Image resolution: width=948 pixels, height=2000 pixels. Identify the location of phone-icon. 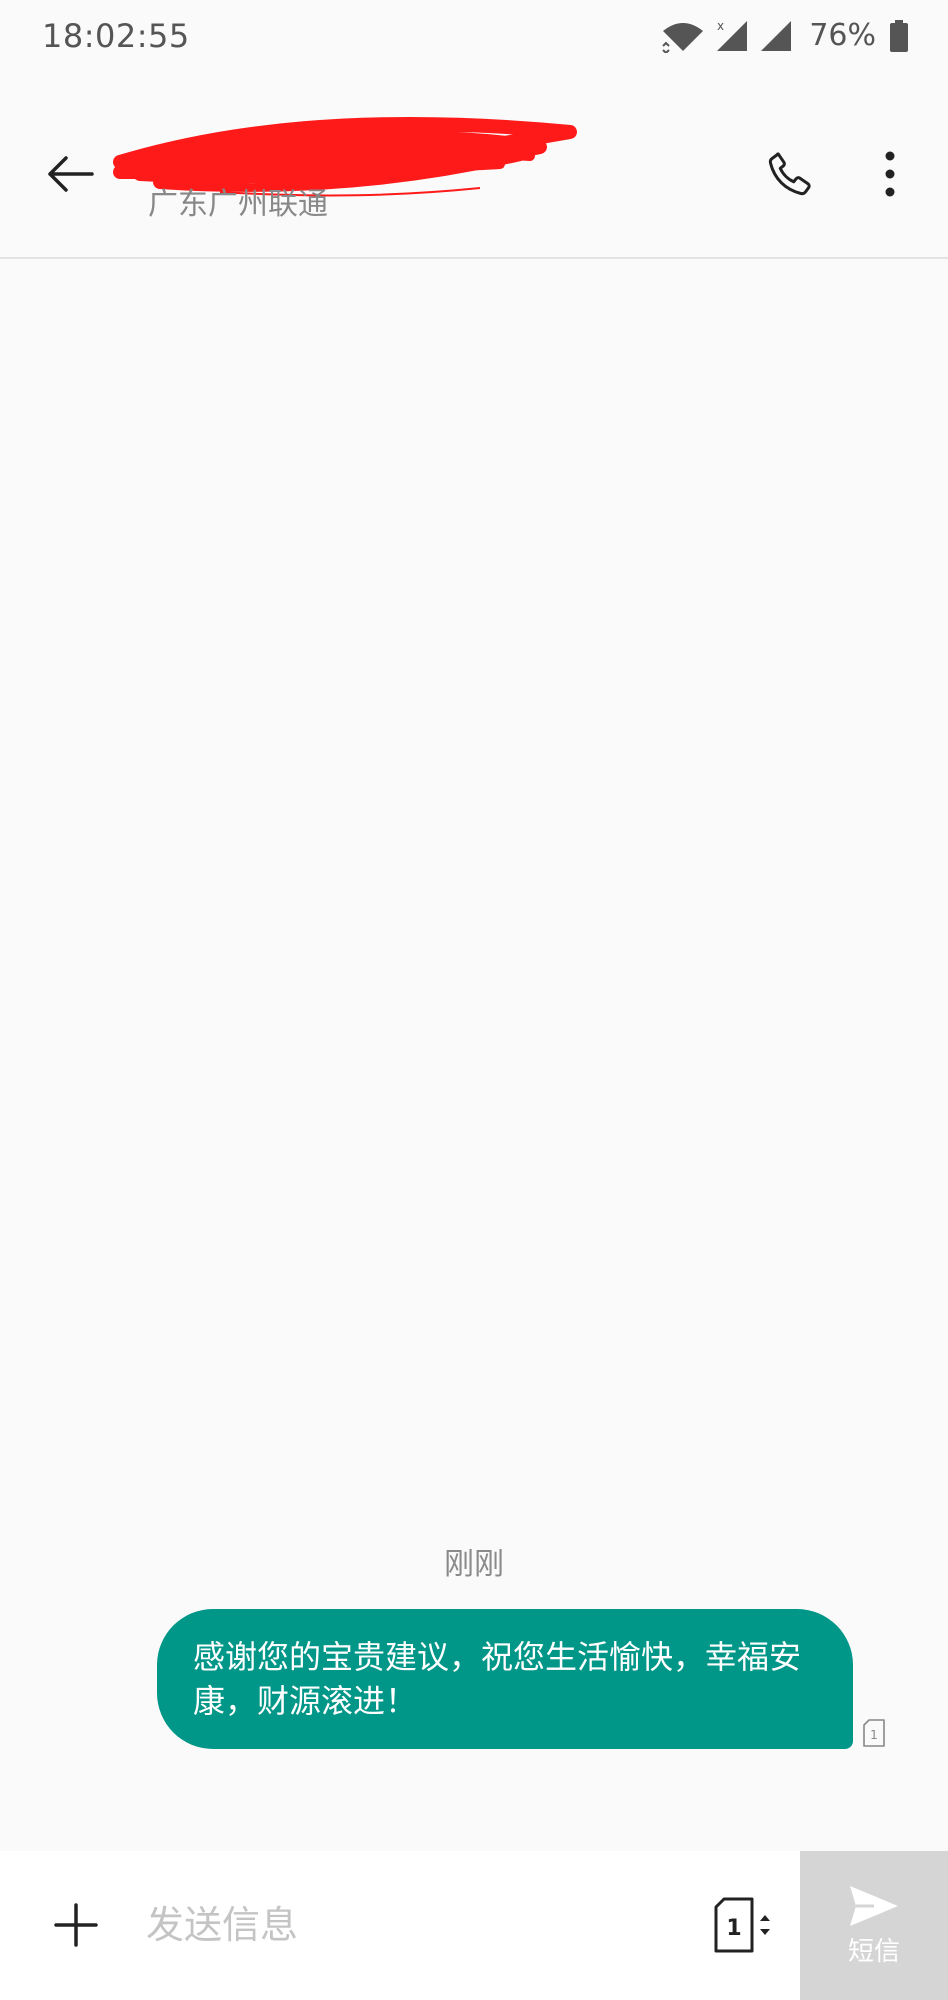
(789, 174).